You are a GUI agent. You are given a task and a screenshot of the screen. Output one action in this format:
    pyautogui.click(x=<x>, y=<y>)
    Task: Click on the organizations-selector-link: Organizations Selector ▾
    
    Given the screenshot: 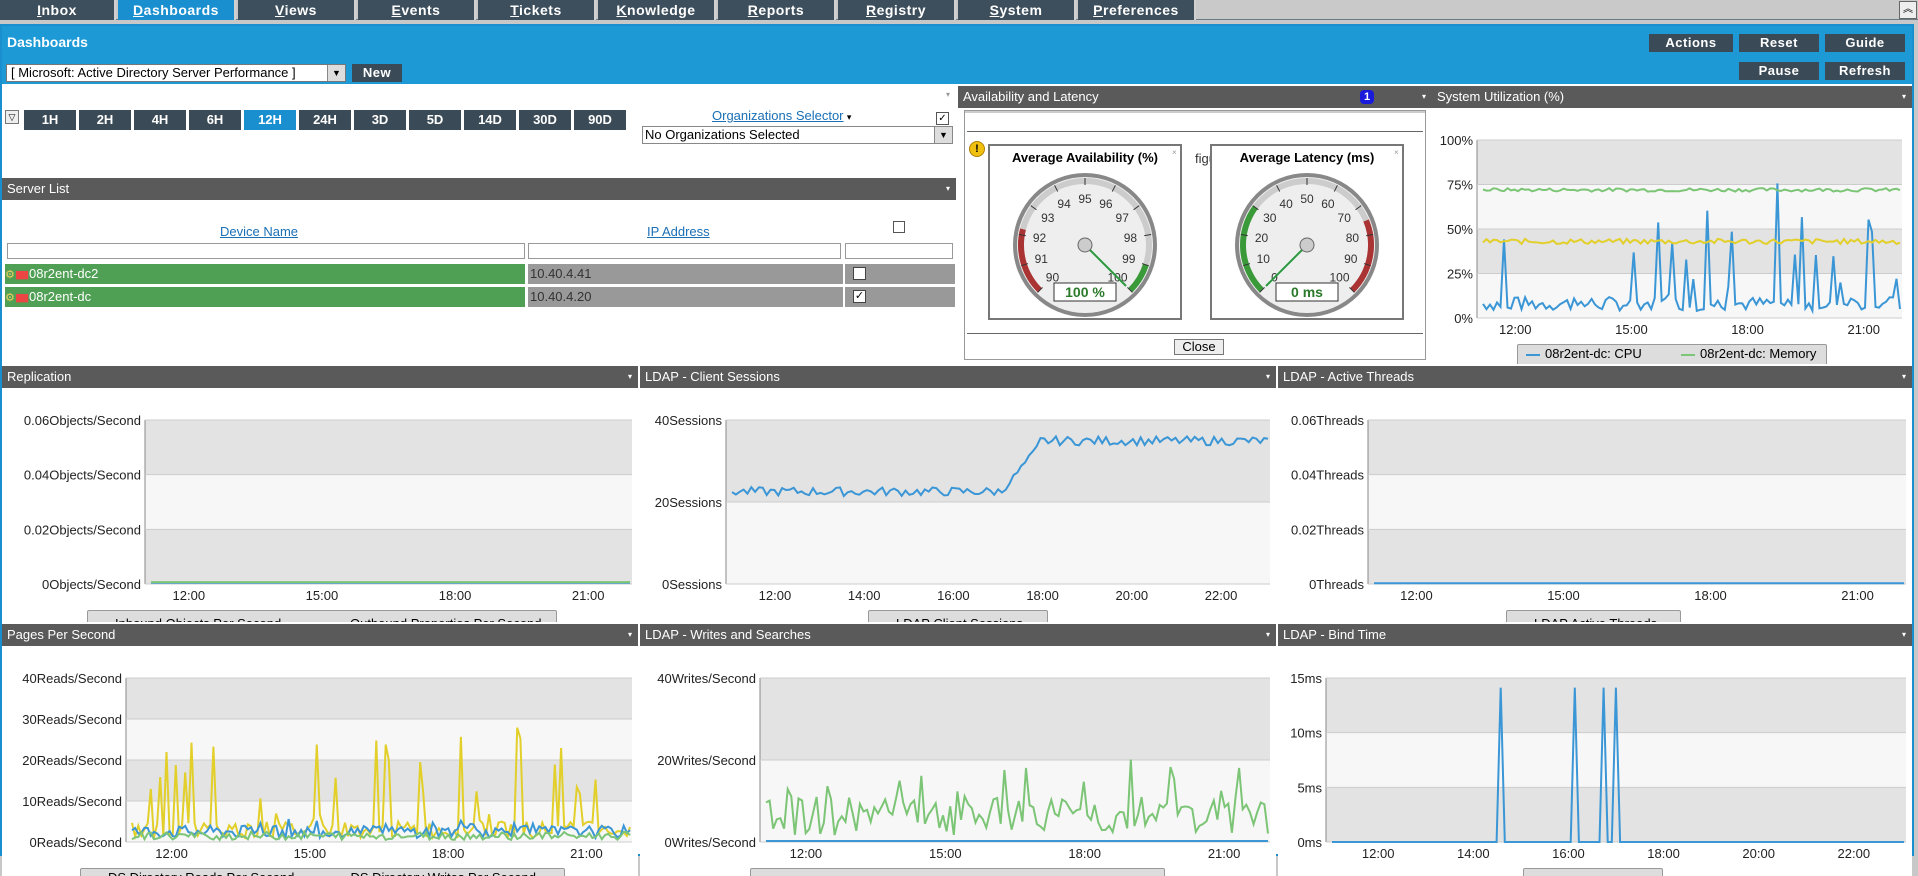 What is the action you would take?
    pyautogui.click(x=781, y=115)
    